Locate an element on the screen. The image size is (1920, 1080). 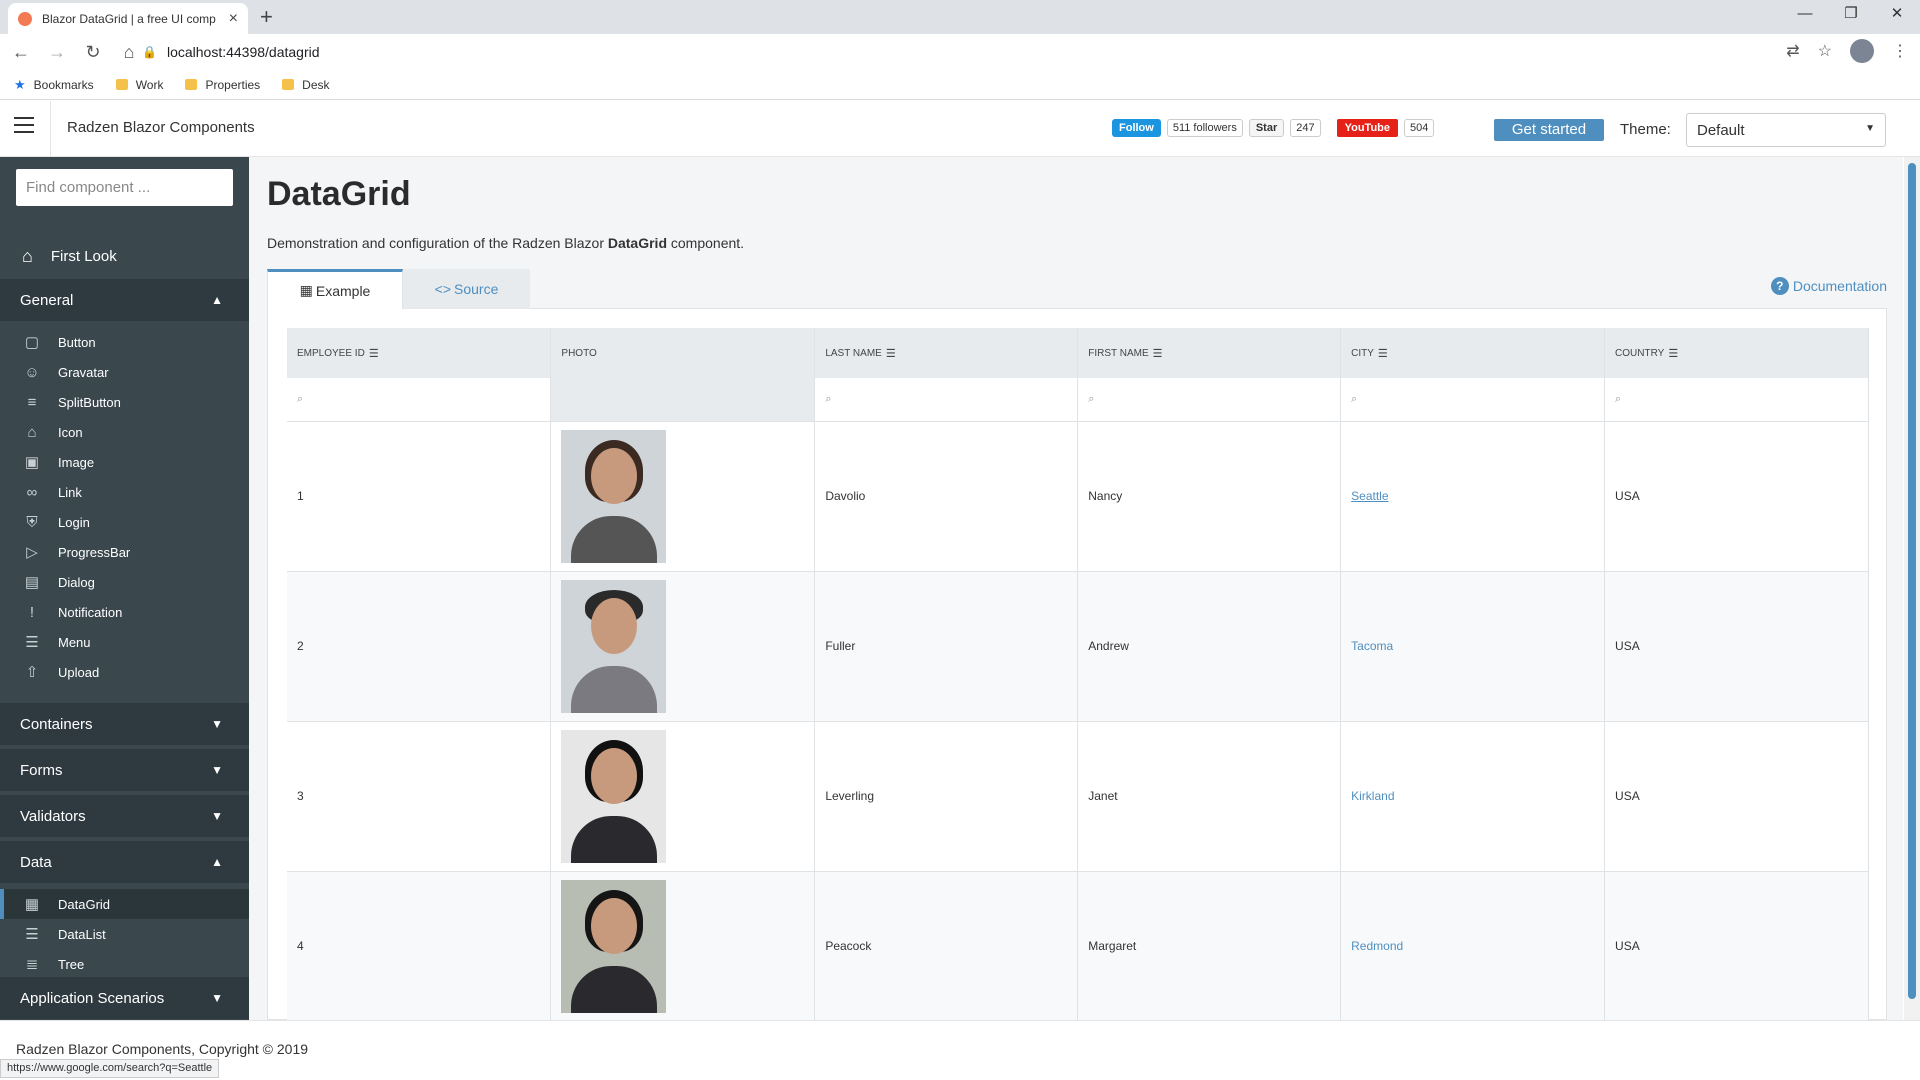
bookmark-work: Work is located at coordinates (139, 85).